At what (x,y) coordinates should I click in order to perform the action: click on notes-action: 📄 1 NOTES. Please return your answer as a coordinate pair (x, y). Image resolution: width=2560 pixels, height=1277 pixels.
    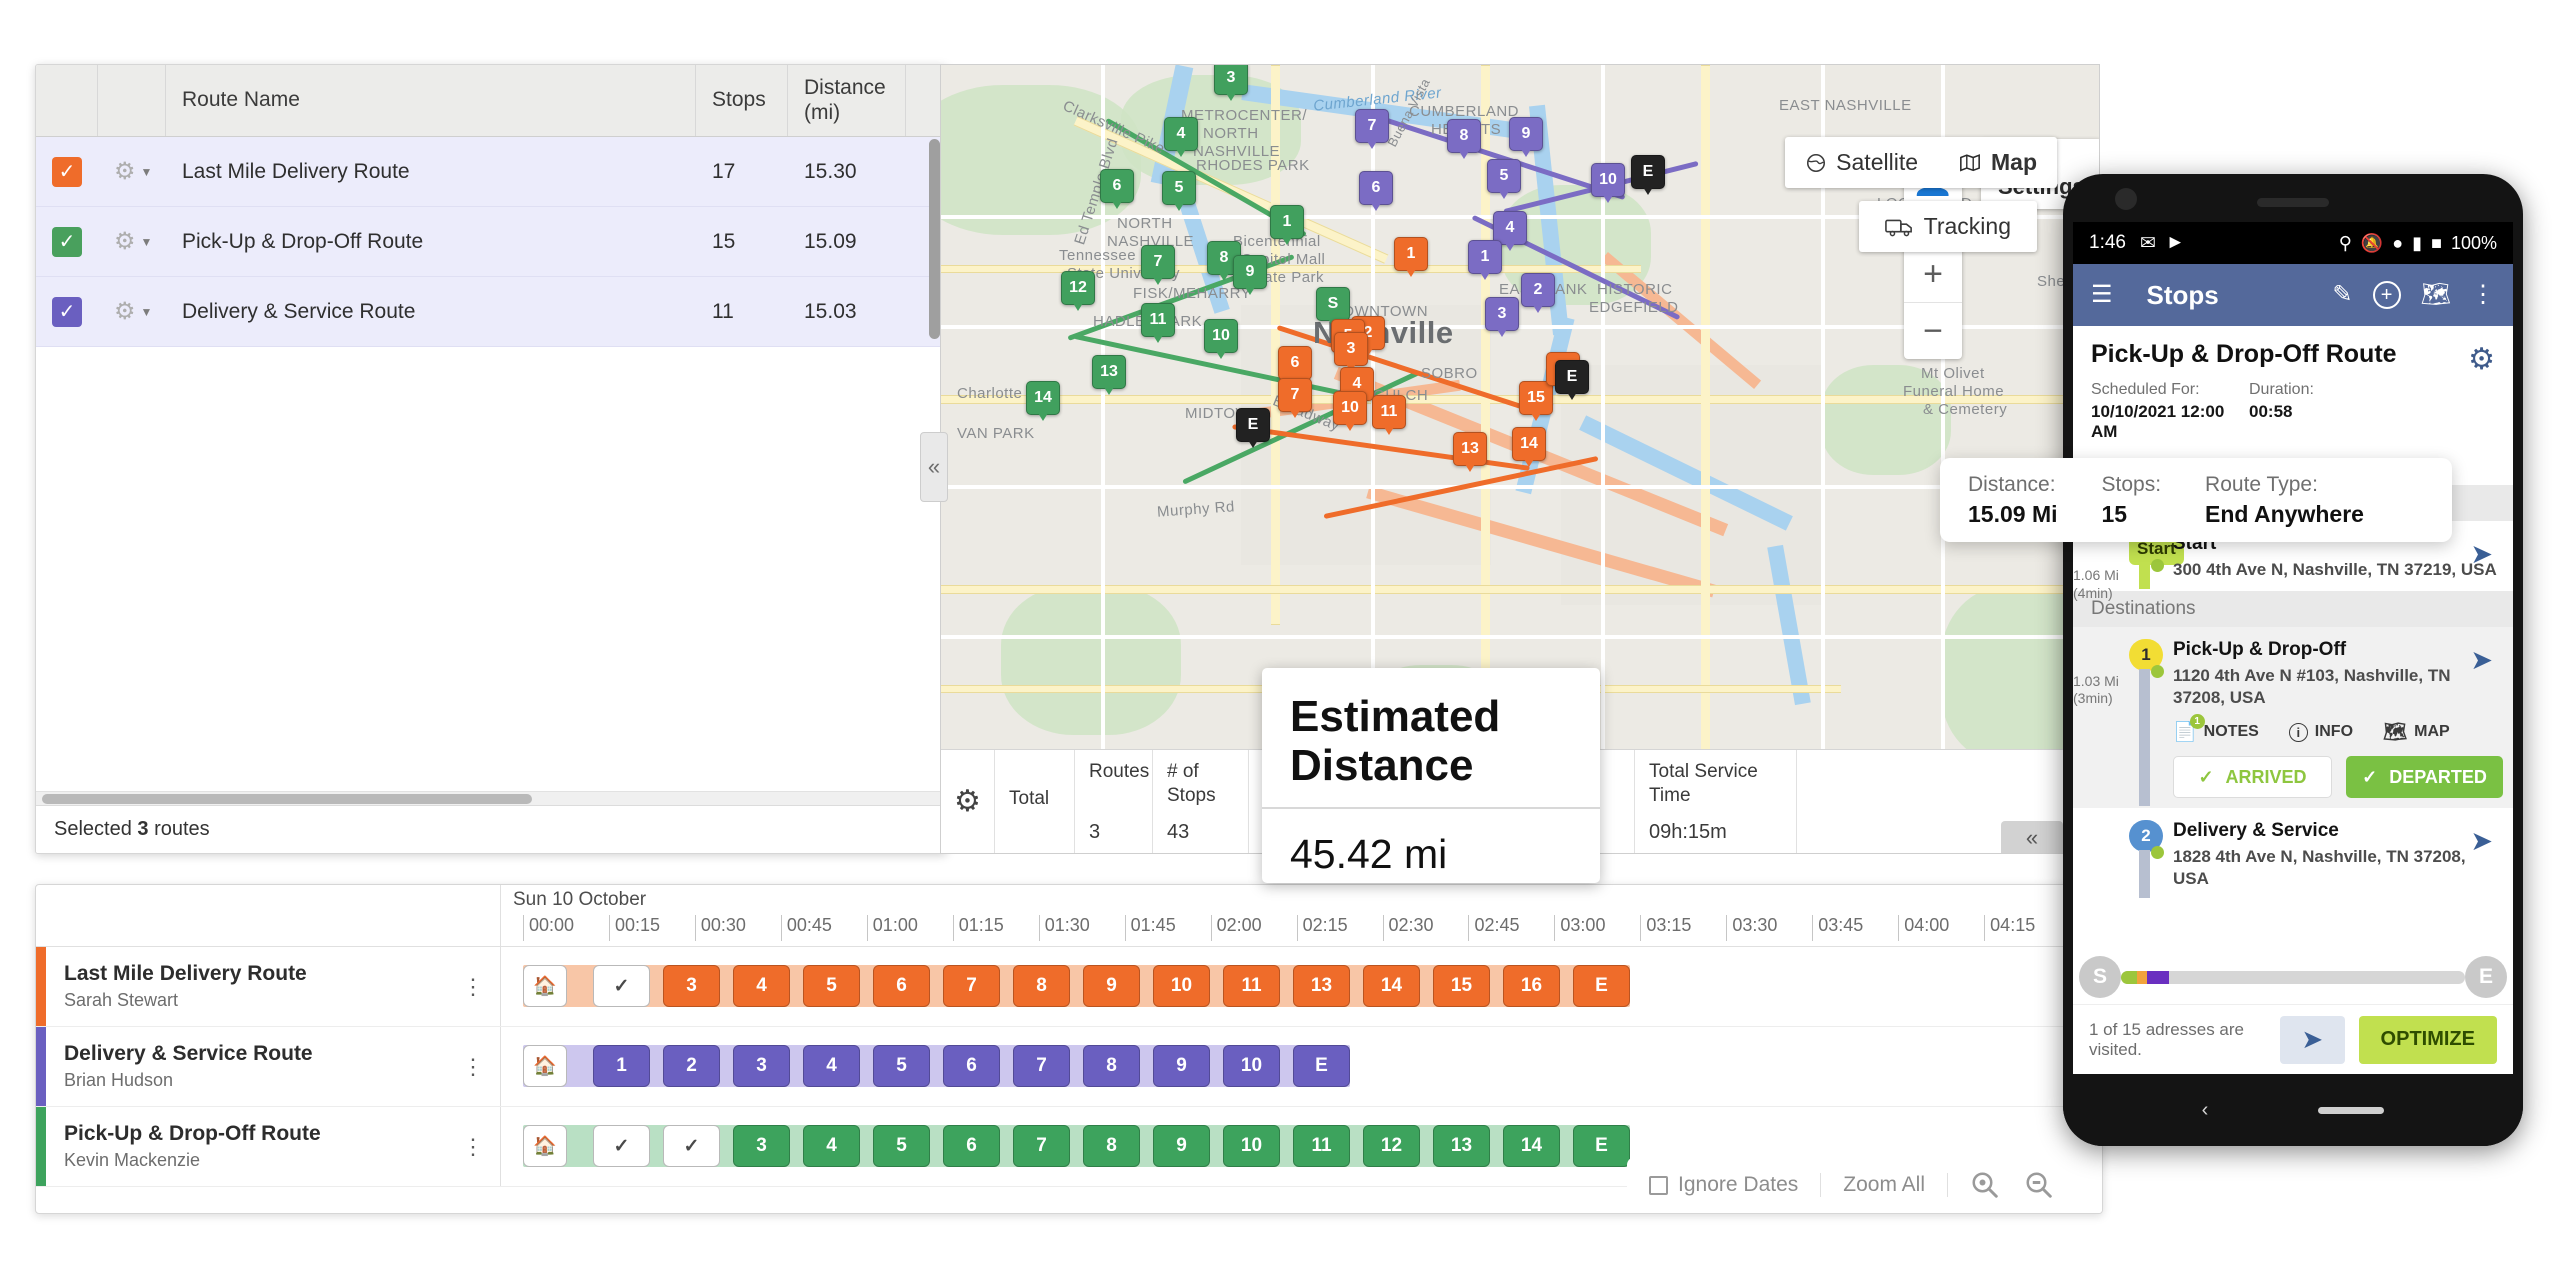
    Looking at the image, I should click on (2216, 729).